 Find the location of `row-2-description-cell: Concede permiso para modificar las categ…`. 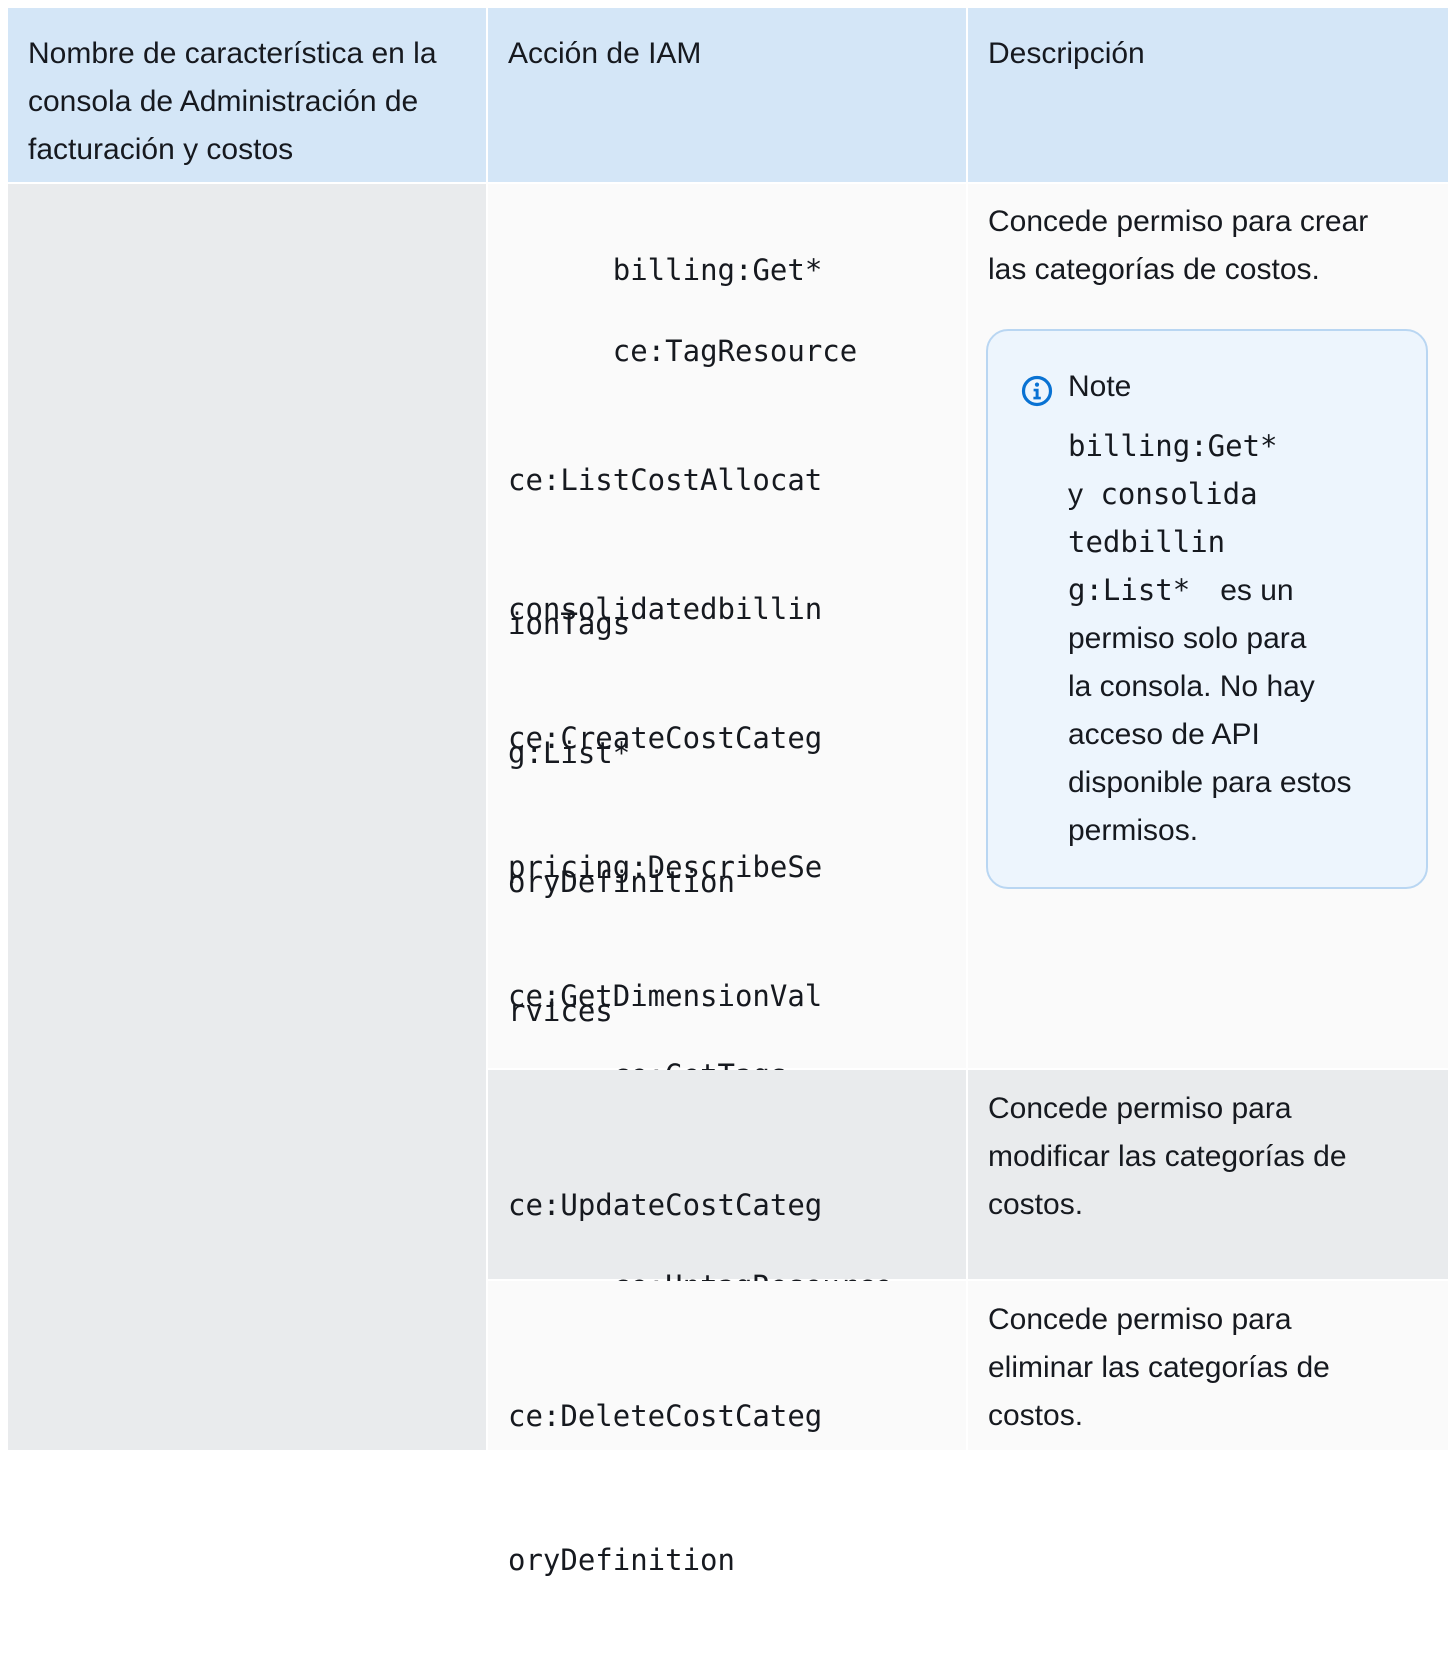

row-2-description-cell: Concede permiso para modificar las categ… is located at coordinates (1208, 1174).